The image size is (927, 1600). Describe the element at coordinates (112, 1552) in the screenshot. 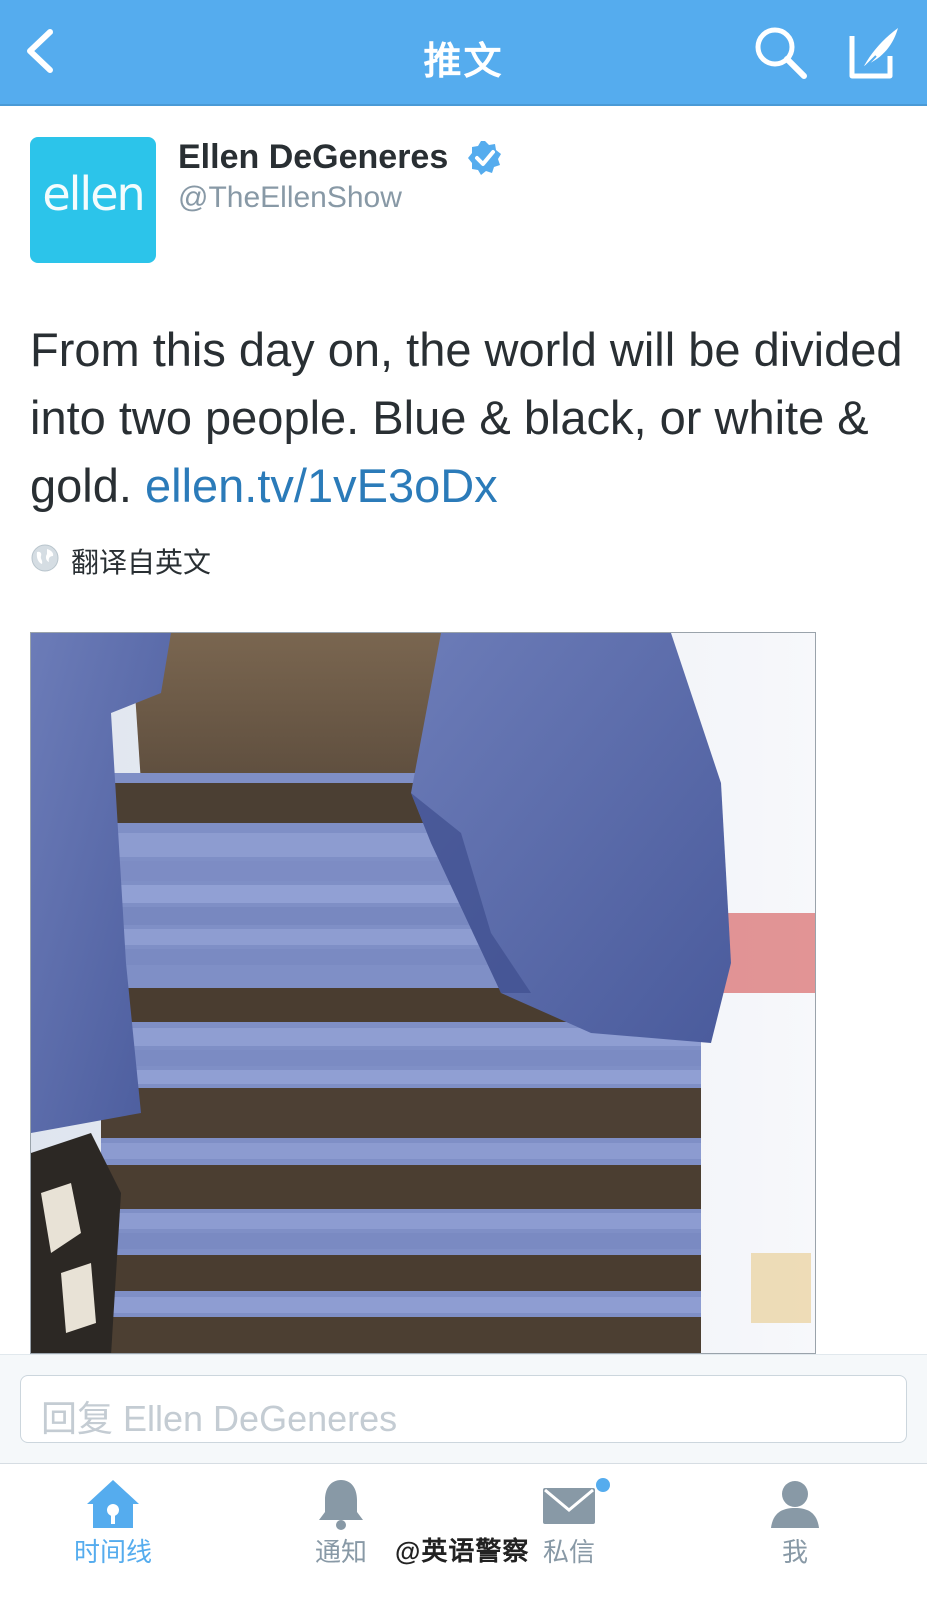

I see `tab-label-timeline: 时间线` at that location.